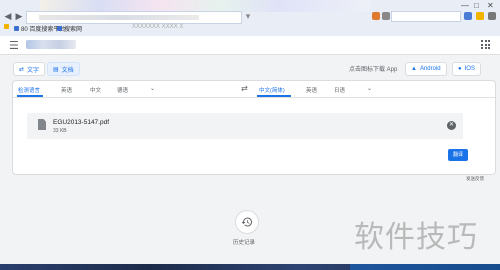 This screenshot has height=270, width=500. What do you see at coordinates (460, 69) in the screenshot?
I see `apple-icon: ●` at bounding box center [460, 69].